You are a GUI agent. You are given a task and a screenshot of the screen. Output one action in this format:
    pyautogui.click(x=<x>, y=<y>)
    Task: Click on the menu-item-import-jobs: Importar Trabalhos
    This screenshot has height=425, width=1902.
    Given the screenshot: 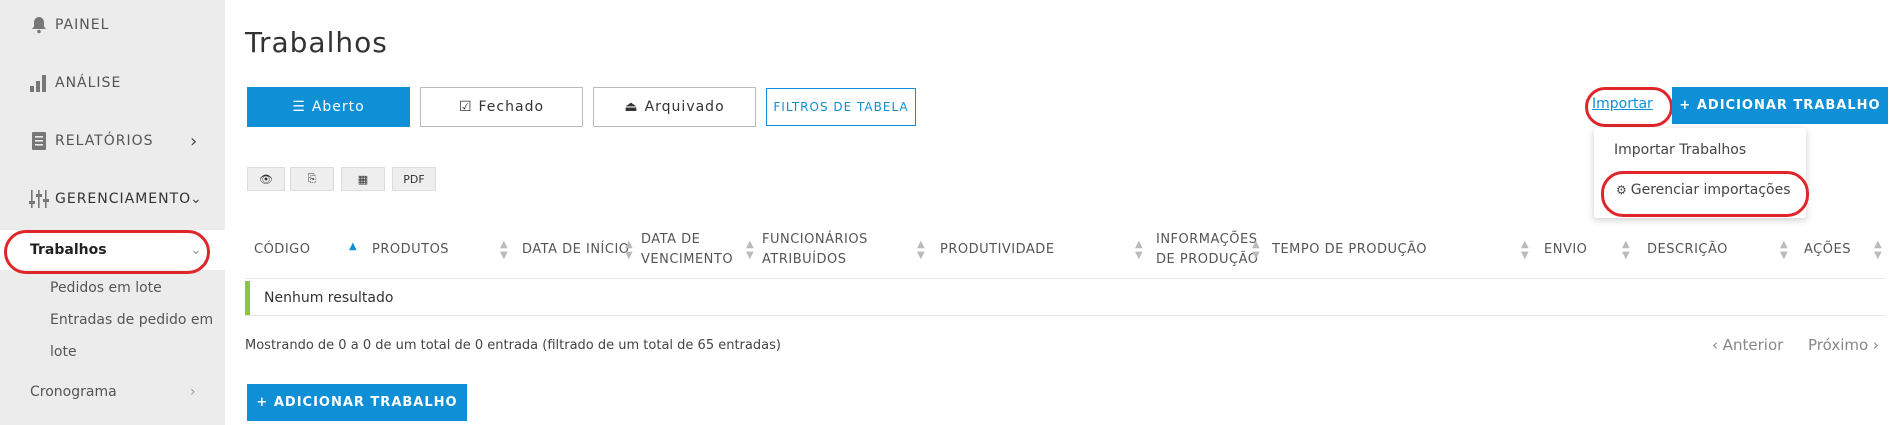 What is the action you would take?
    pyautogui.click(x=1680, y=150)
    